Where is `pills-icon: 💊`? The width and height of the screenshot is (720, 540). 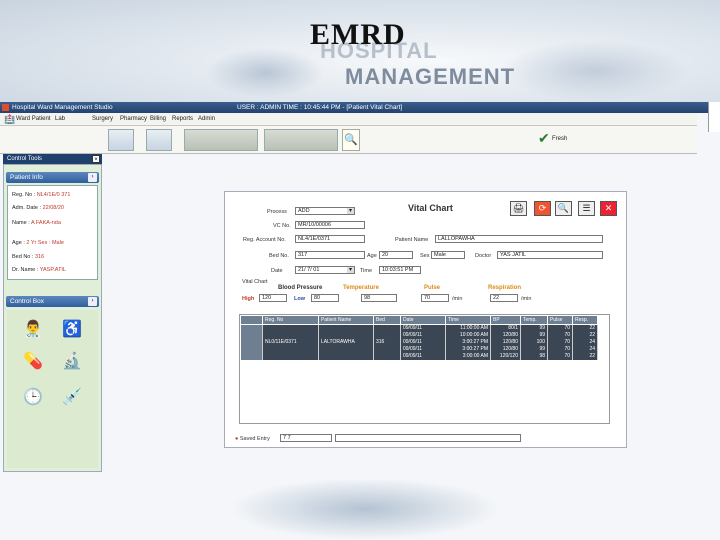 pills-icon: 💊 is located at coordinates (33, 362).